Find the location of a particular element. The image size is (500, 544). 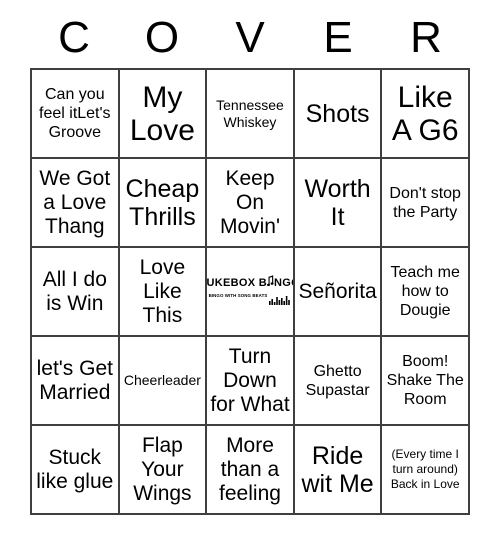

bingo-cell: Tennessee Whiskey is located at coordinates (251, 114).